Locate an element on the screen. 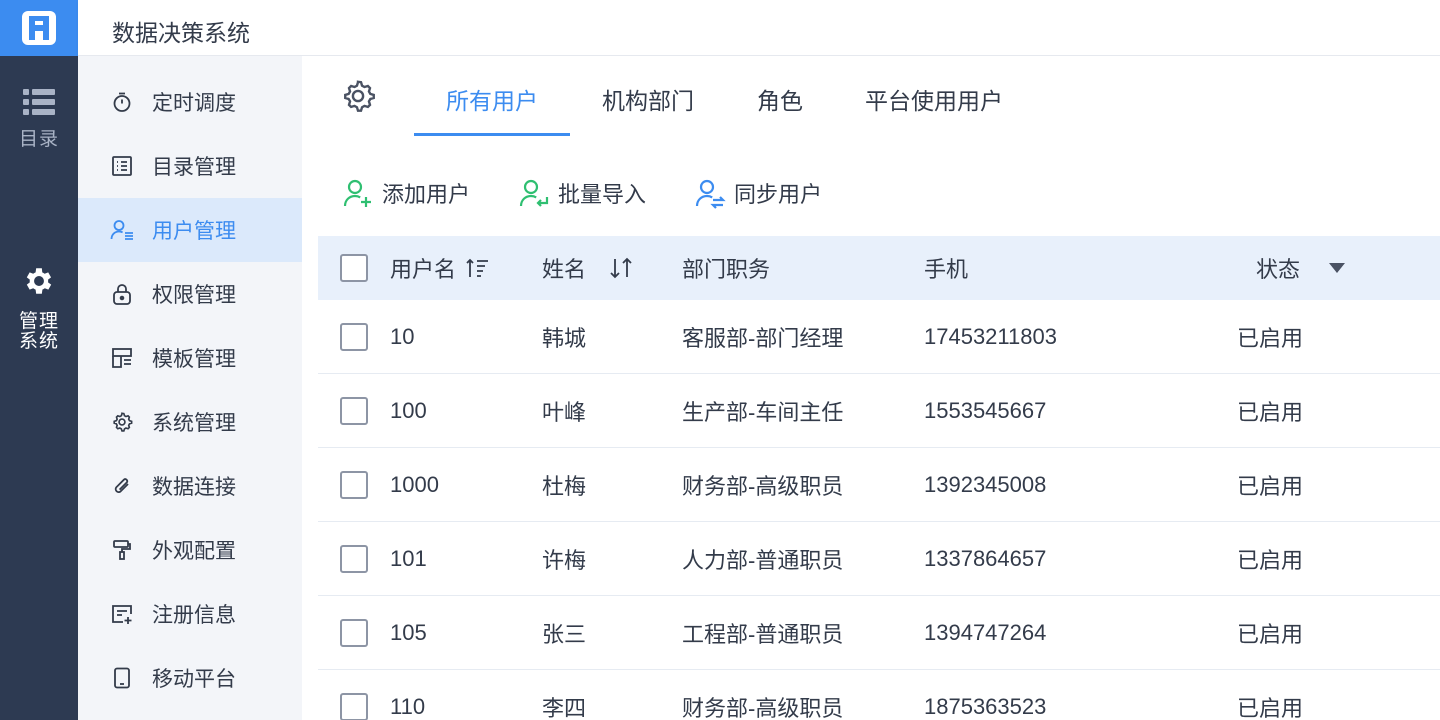  app-logo is located at coordinates (39, 28).